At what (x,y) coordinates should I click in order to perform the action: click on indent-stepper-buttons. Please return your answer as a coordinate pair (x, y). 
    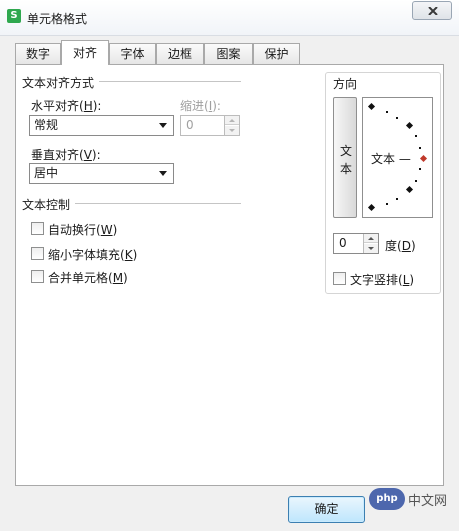
    Looking at the image, I should click on (231, 125).